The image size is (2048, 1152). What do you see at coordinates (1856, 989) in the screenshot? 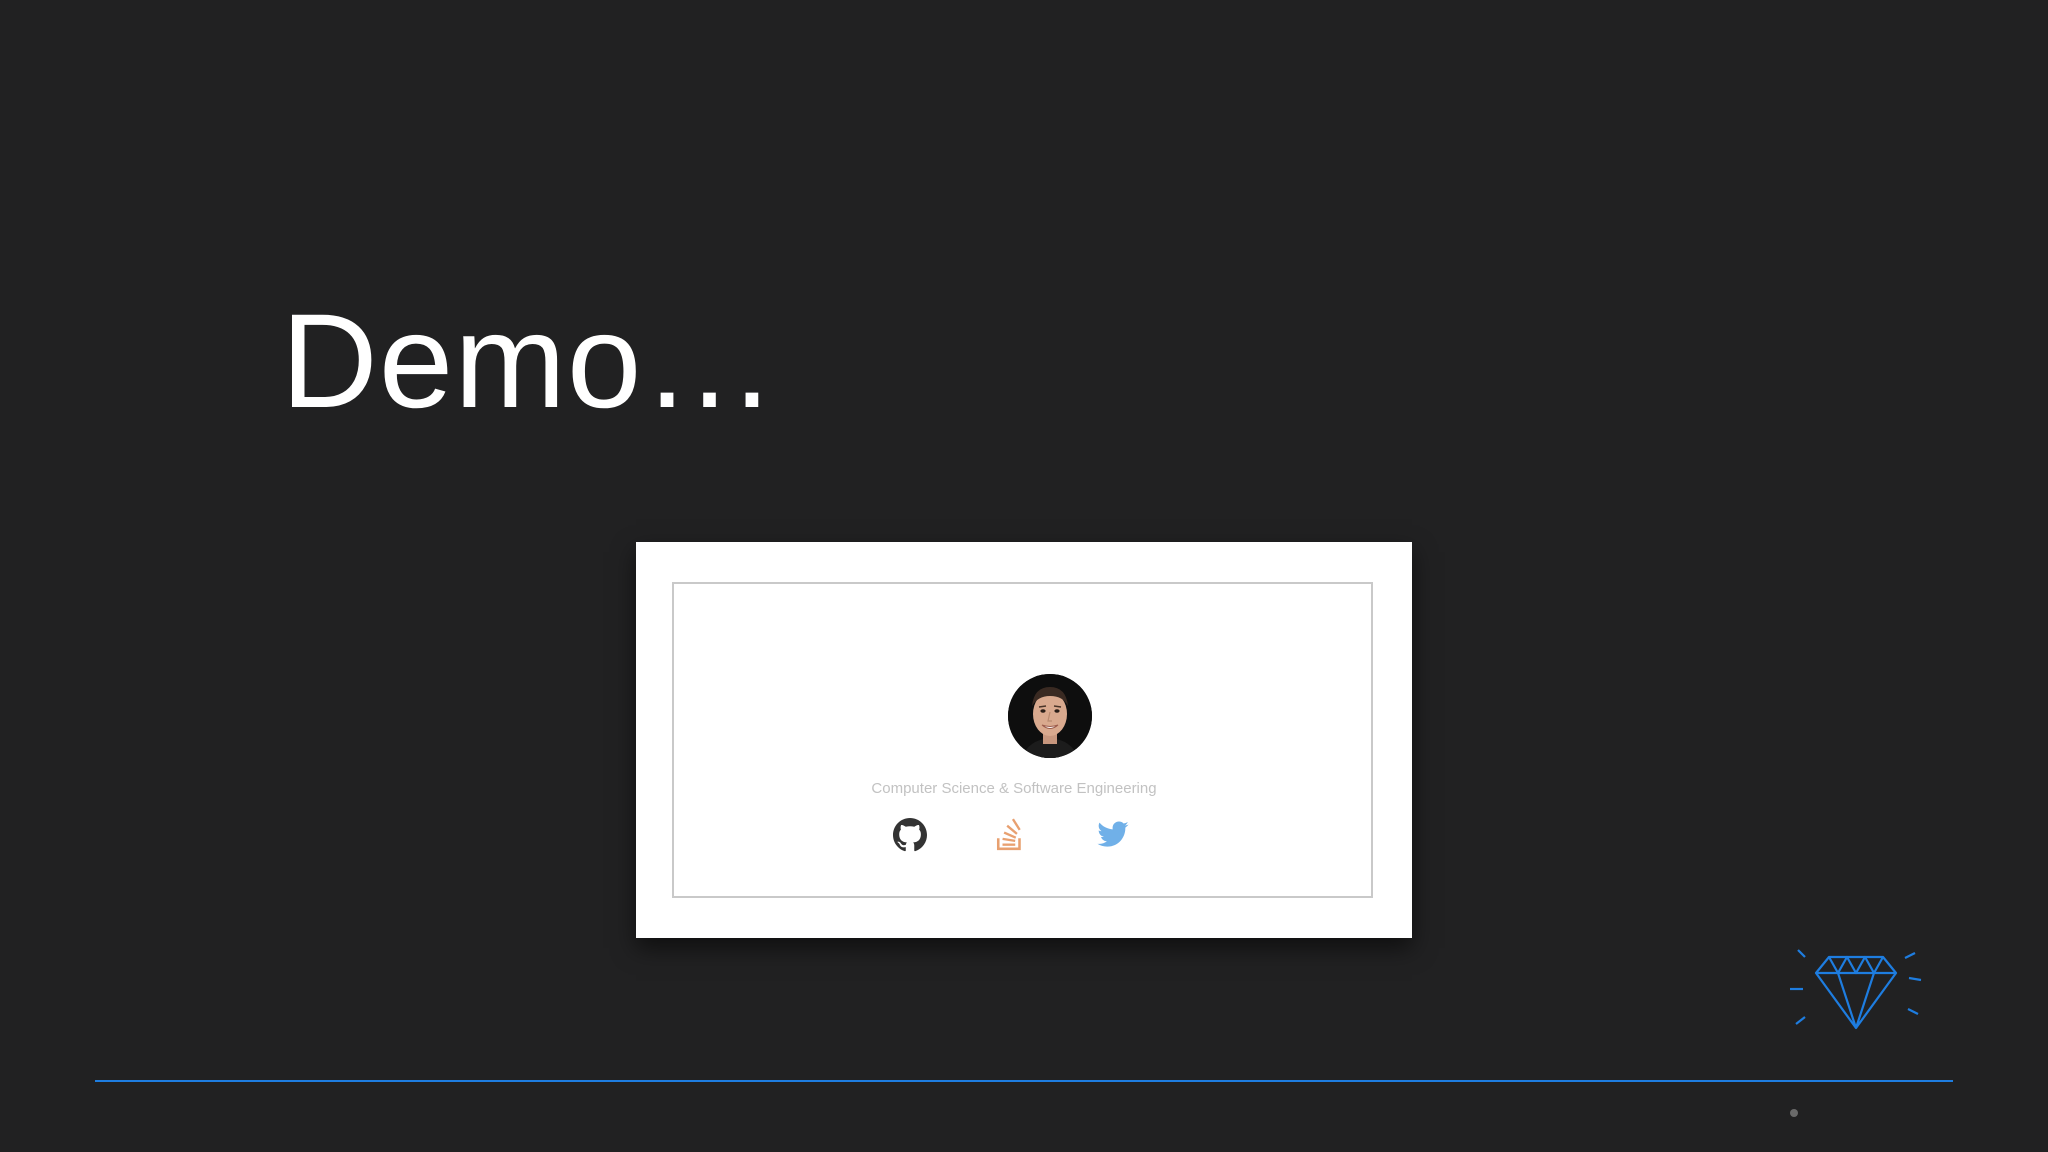
I see `diamond-icon` at bounding box center [1856, 989].